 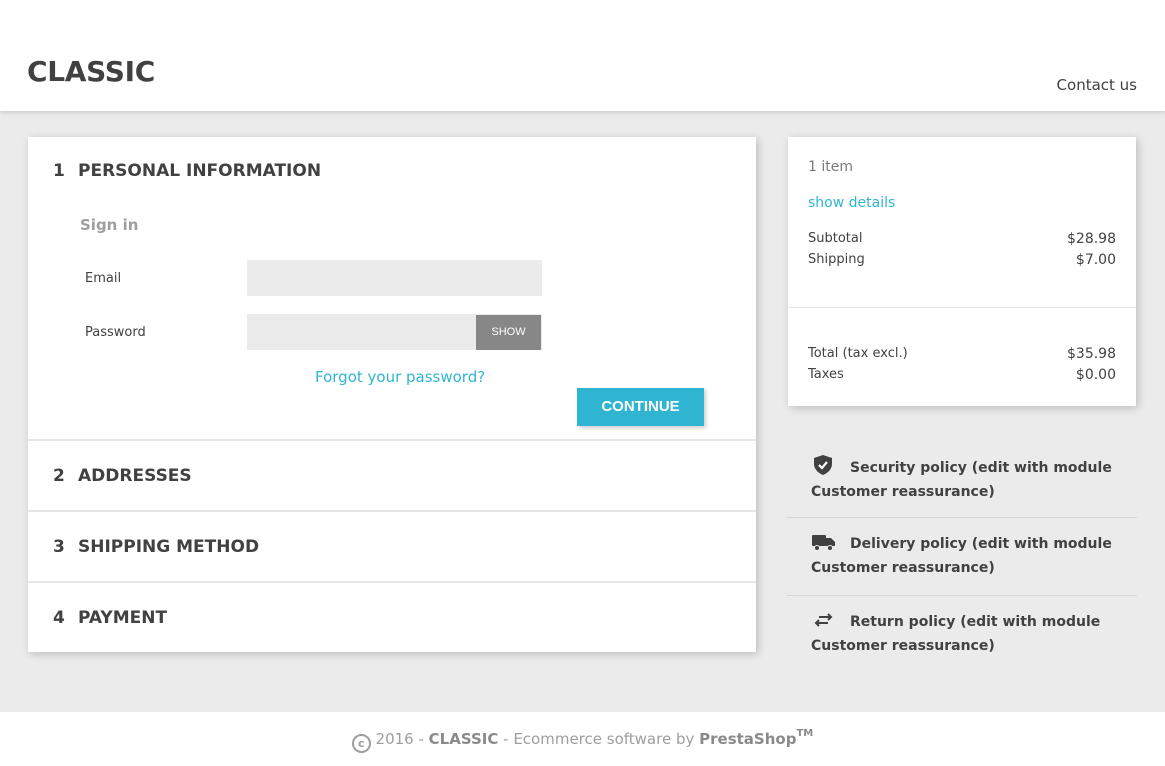 What do you see at coordinates (826, 374) in the screenshot?
I see `line-label: Taxes` at bounding box center [826, 374].